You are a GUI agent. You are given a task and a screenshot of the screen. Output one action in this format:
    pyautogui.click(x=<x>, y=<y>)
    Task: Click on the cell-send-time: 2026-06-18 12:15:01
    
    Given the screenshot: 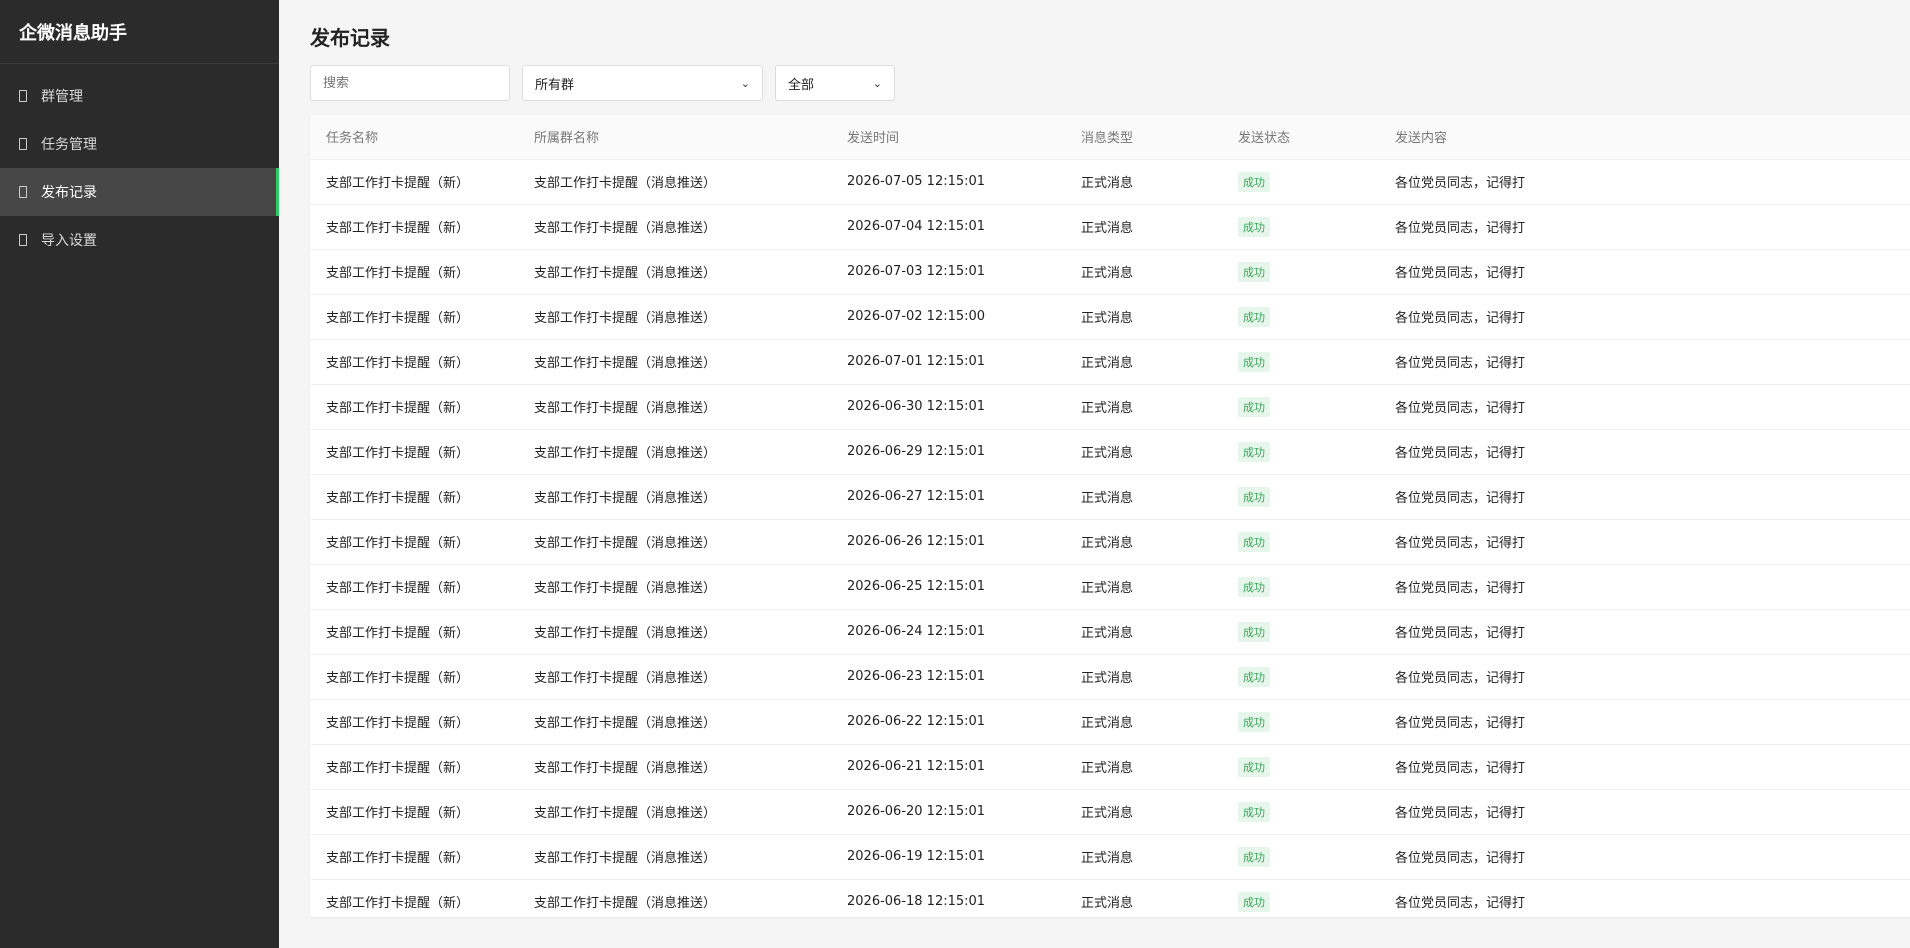 What is the action you would take?
    pyautogui.click(x=948, y=898)
    